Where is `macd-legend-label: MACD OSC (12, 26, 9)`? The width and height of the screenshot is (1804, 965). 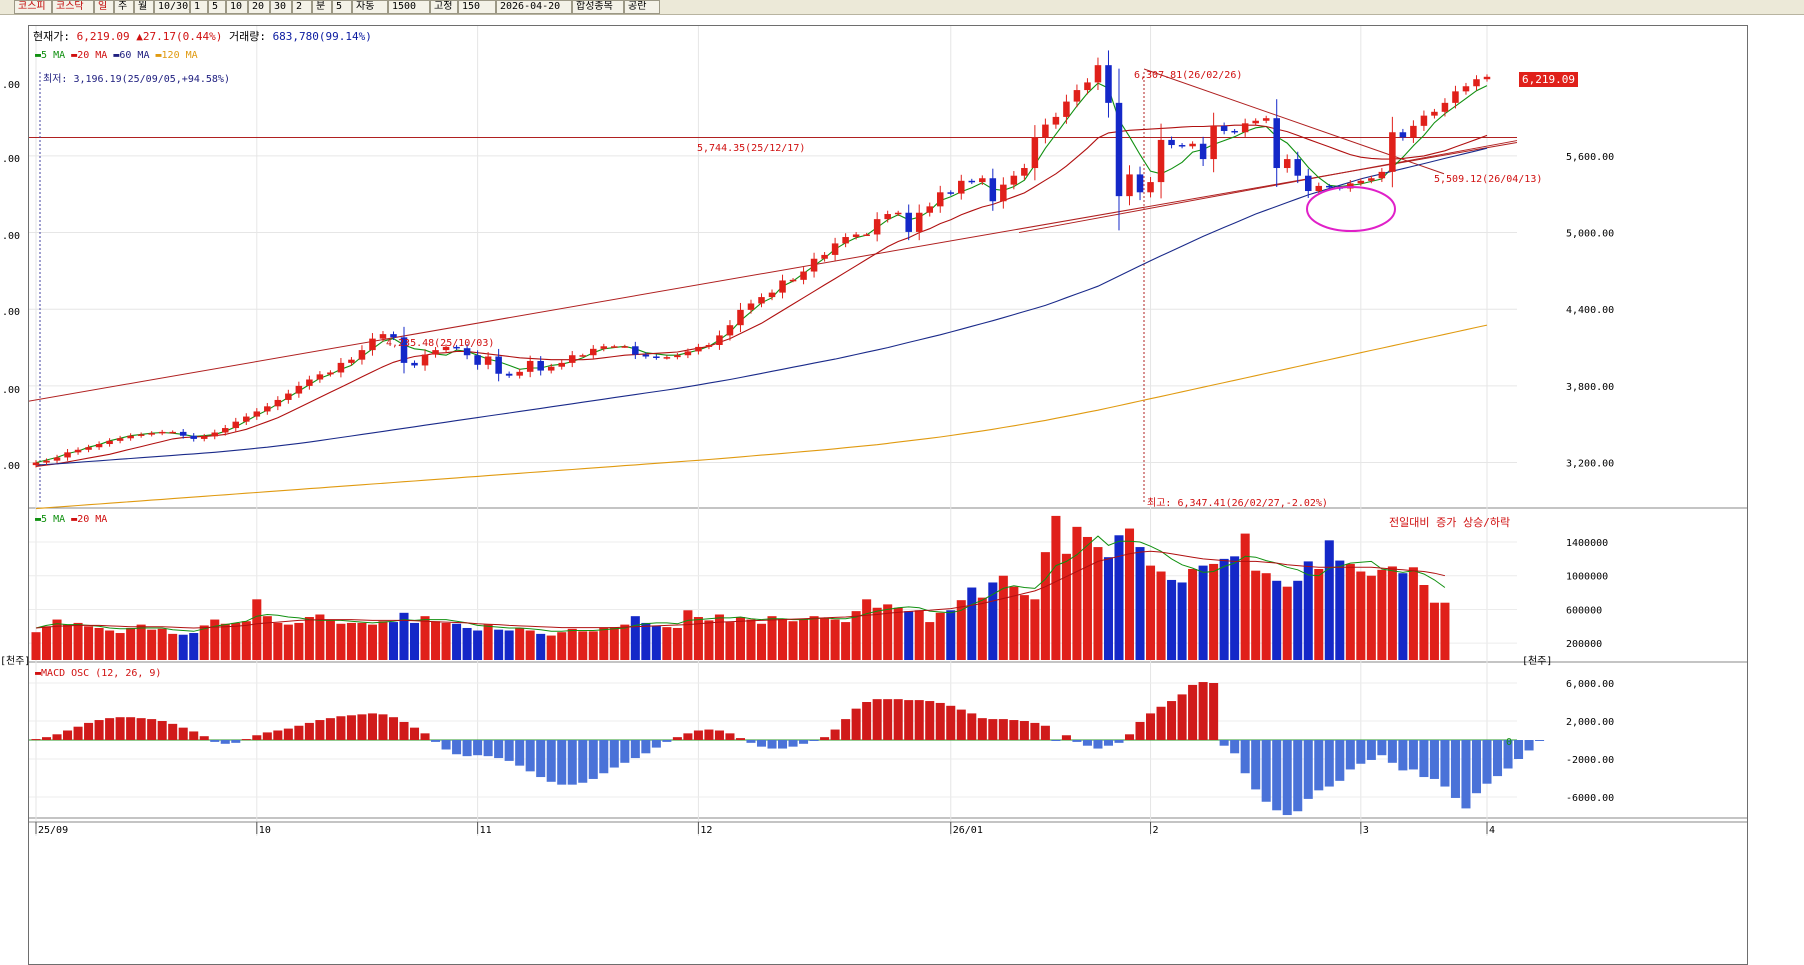 macd-legend-label: MACD OSC (12, 26, 9) is located at coordinates (101, 673).